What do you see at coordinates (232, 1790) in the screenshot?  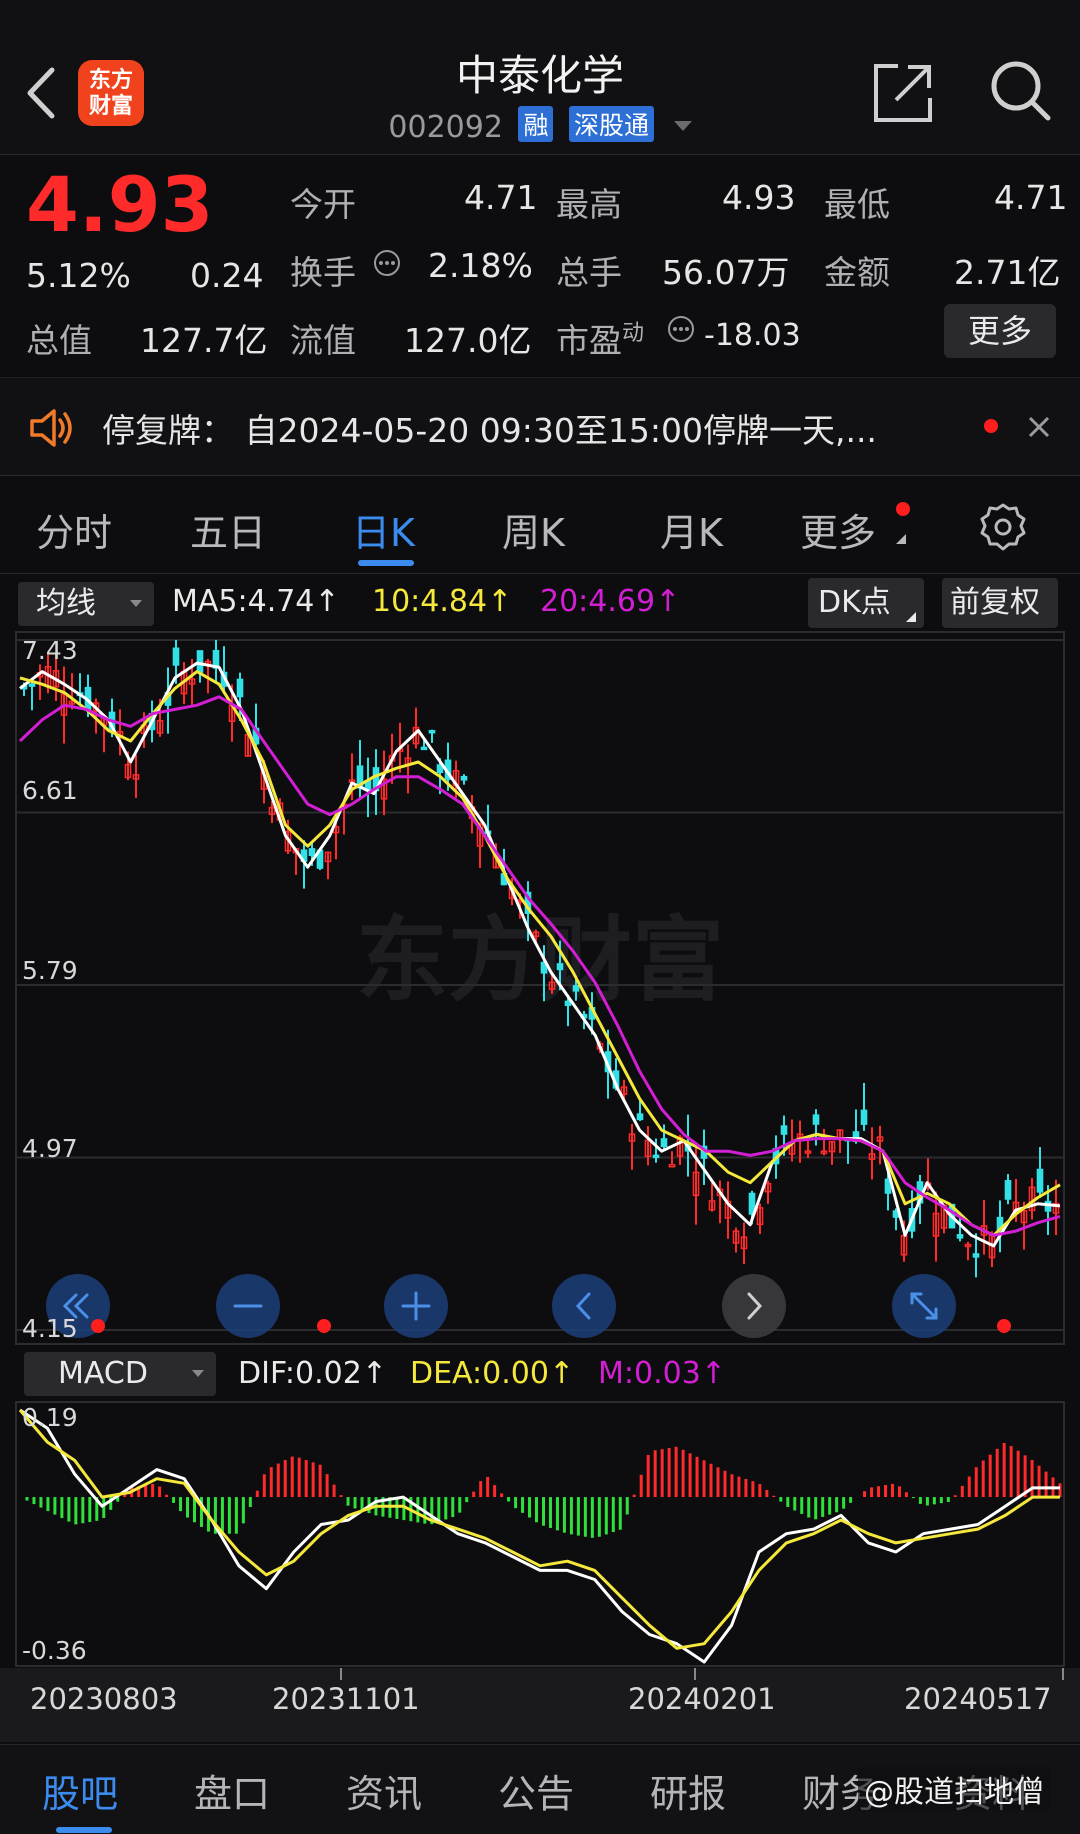 I see `nav-pankou: 盘口` at bounding box center [232, 1790].